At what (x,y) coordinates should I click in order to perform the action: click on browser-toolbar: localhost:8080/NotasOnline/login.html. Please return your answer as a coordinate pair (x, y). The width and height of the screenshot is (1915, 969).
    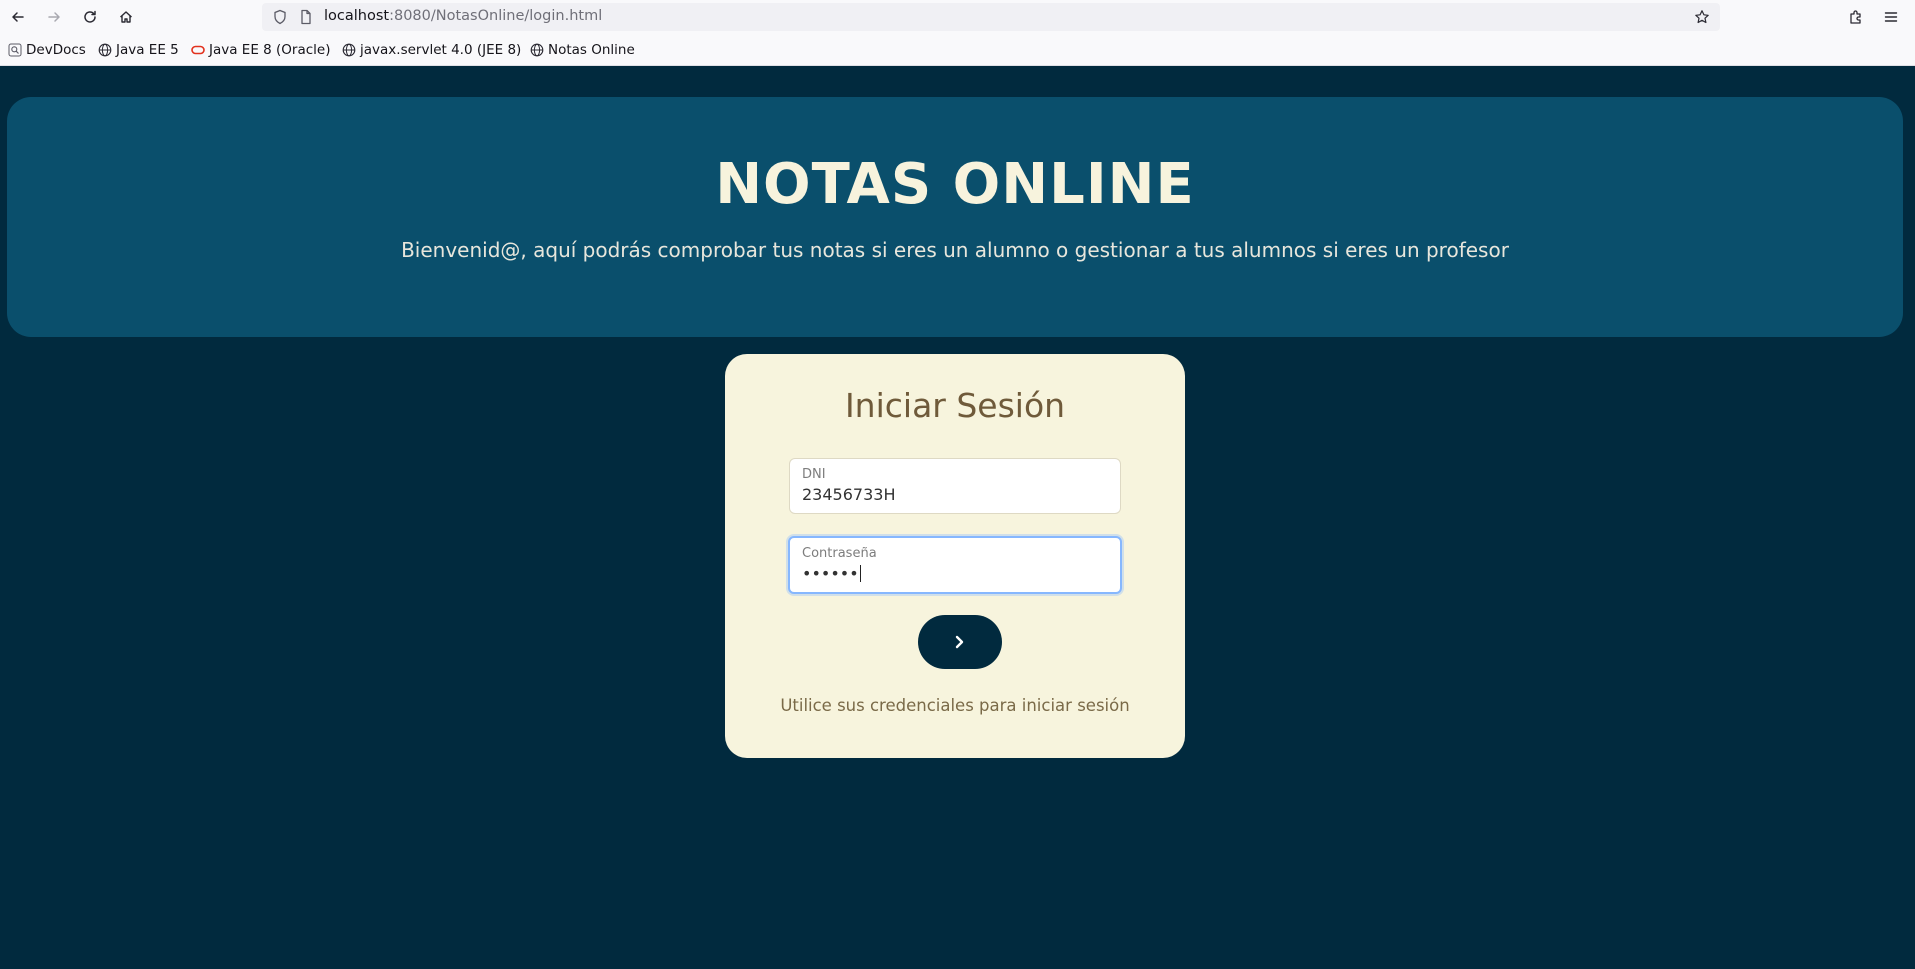
    Looking at the image, I should click on (957, 17).